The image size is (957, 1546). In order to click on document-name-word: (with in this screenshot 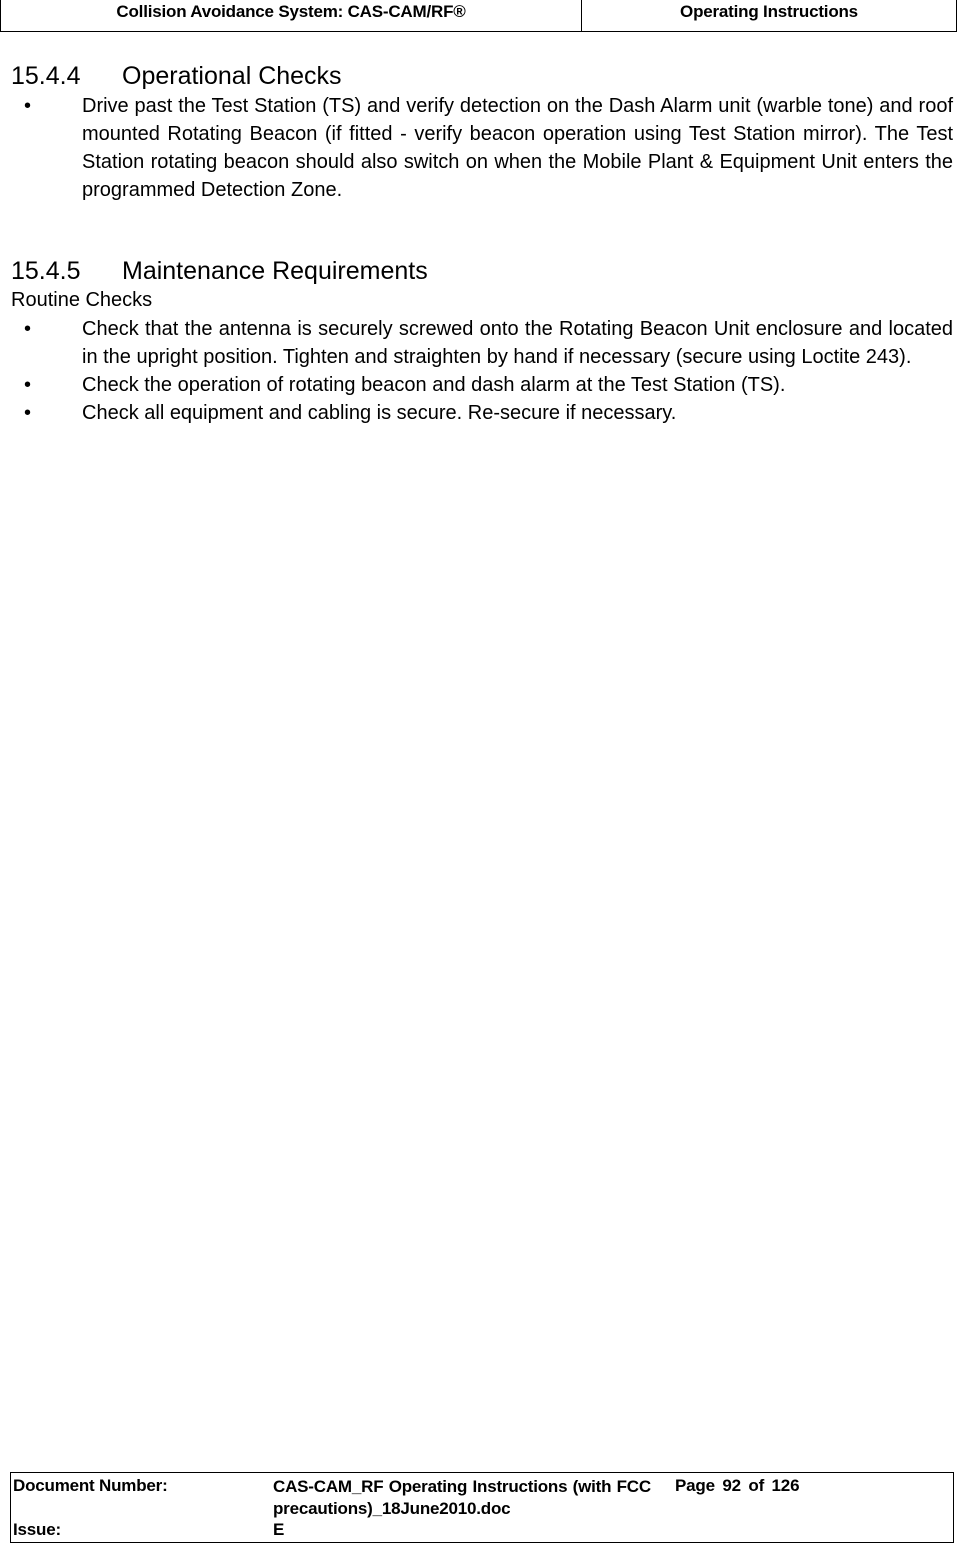, I will do `click(592, 1486)`.